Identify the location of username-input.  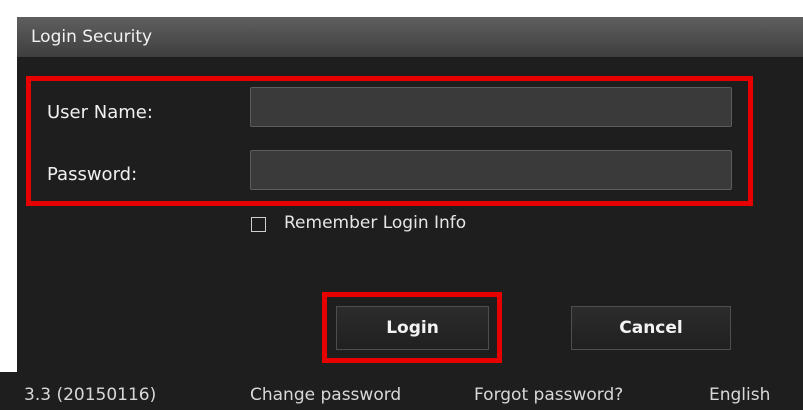
(491, 107).